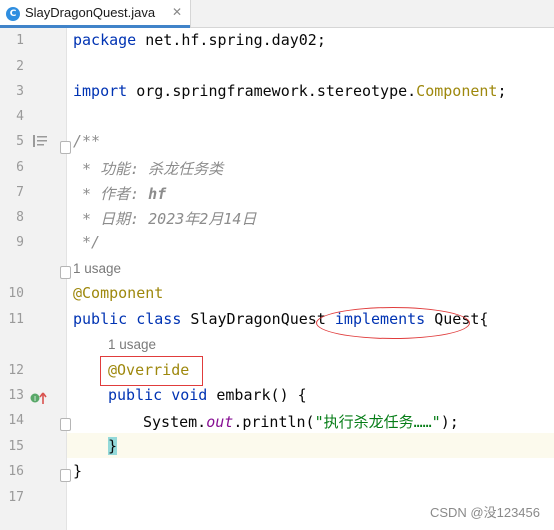 The height and width of the screenshot is (530, 554). I want to click on code-line-10: @Component, so click(118, 293).